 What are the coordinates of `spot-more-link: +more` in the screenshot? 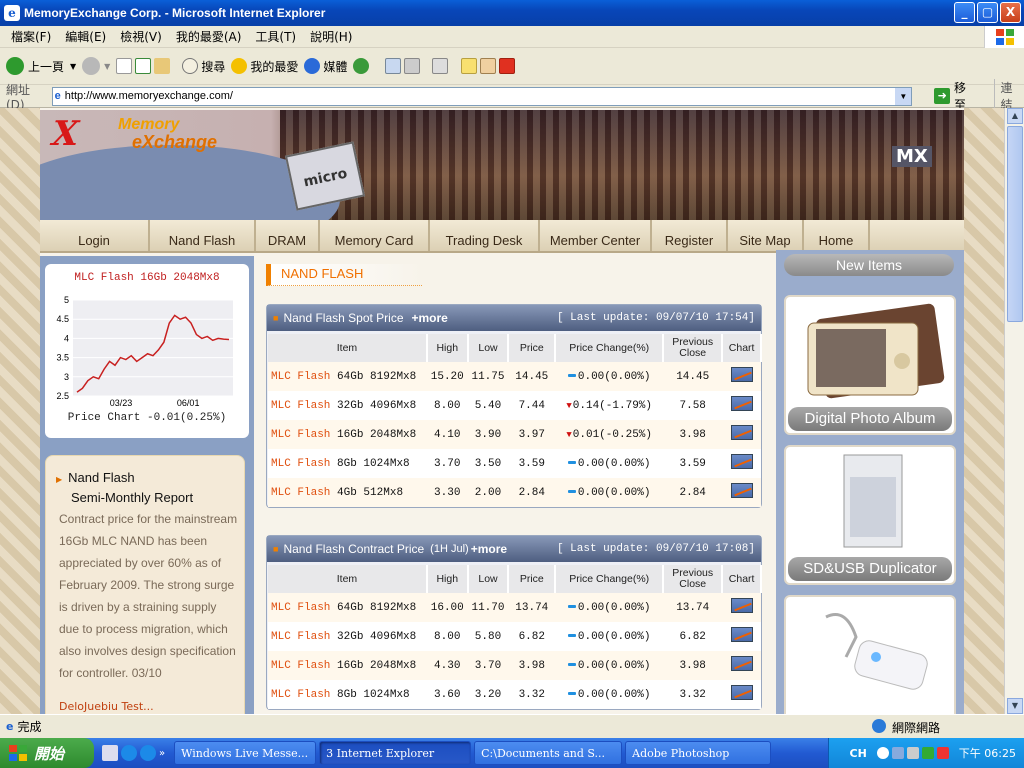 It's located at (430, 318).